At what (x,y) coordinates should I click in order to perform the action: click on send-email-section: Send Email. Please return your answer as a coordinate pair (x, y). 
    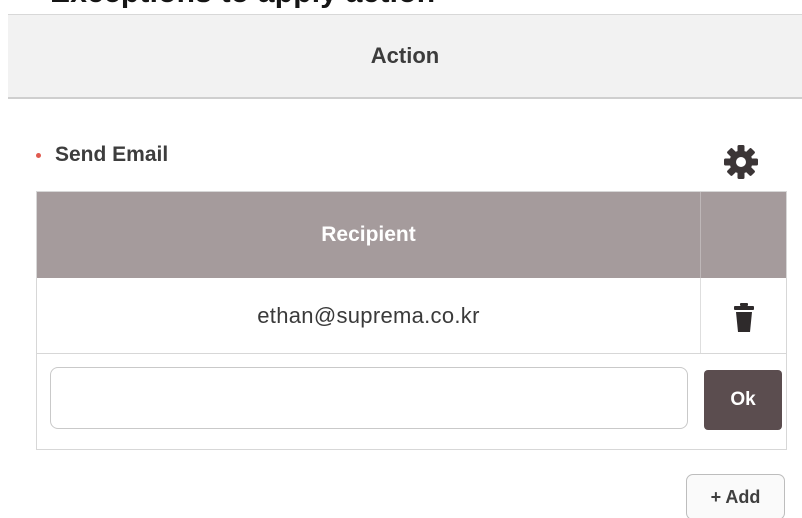
    Looking at the image, I should click on (102, 155).